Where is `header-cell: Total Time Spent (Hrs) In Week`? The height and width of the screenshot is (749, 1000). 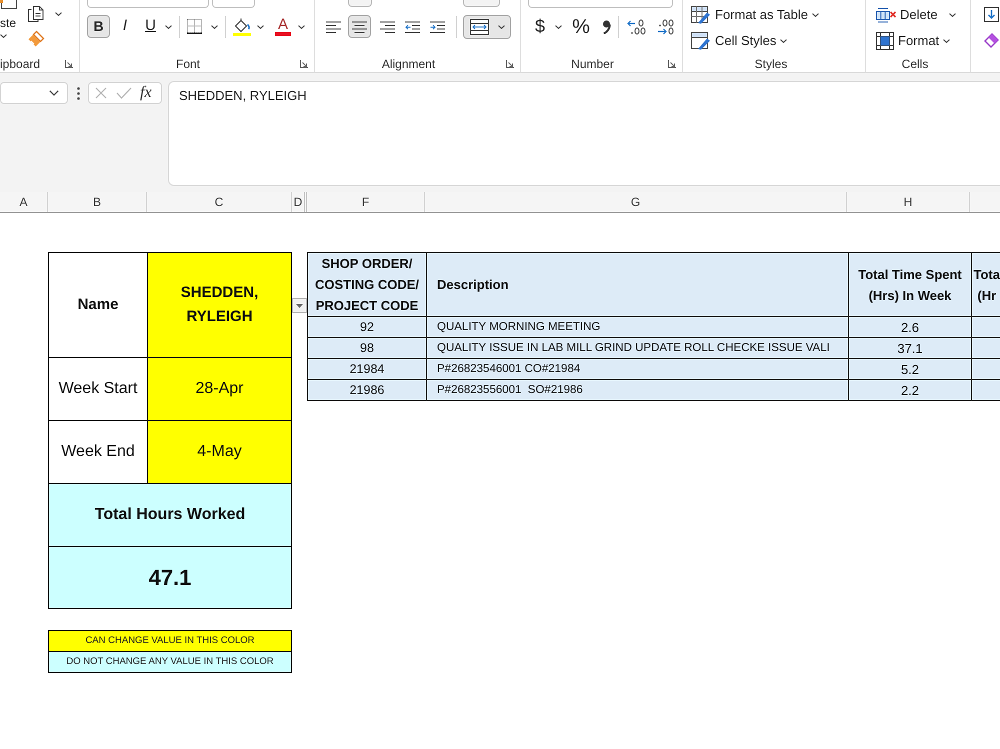
header-cell: Total Time Spent (Hrs) In Week is located at coordinates (910, 284).